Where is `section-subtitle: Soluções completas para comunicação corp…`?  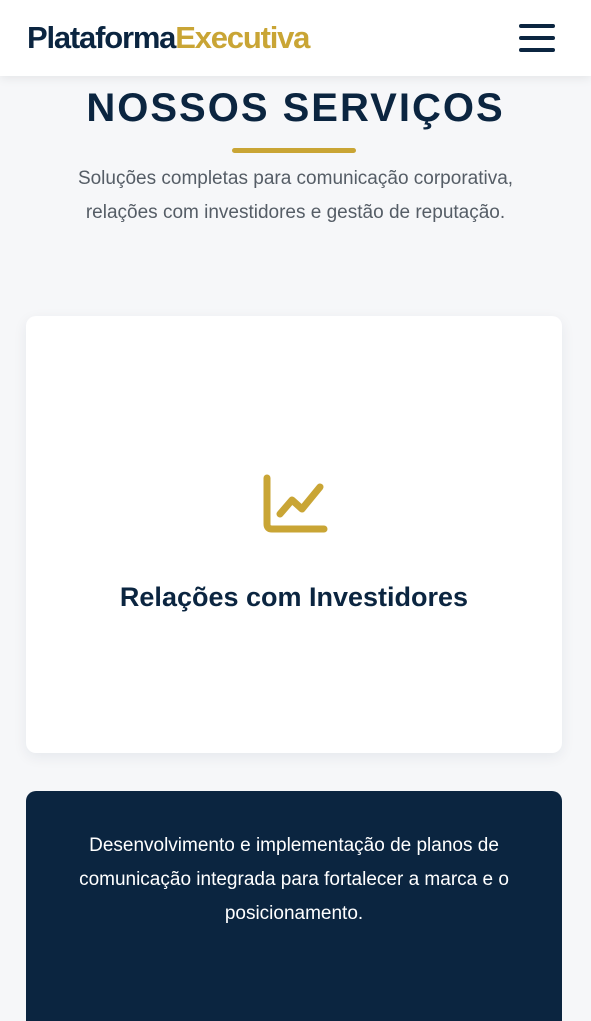 section-subtitle: Soluções completas para comunicação corp… is located at coordinates (295, 195).